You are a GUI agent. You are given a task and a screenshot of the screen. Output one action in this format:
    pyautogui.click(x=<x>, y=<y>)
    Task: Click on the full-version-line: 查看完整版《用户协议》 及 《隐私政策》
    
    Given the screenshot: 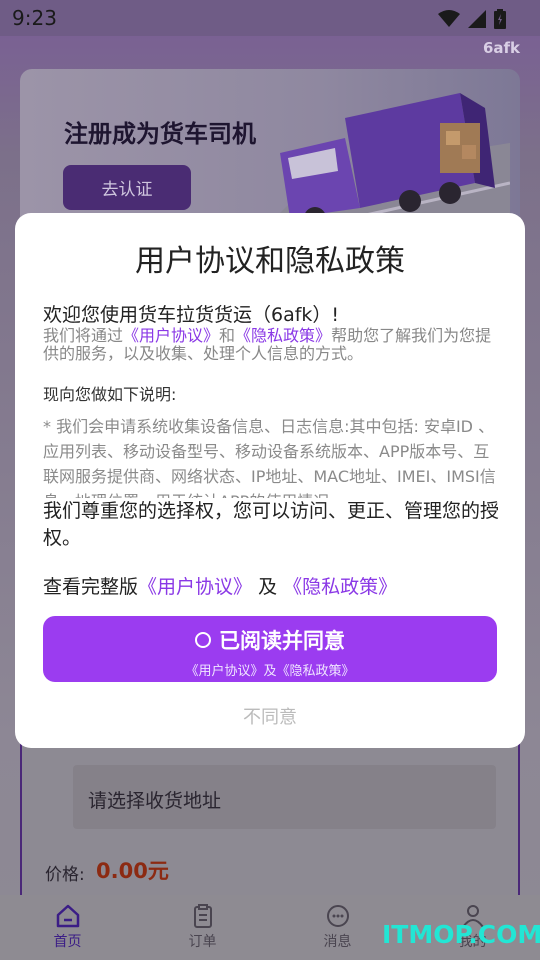 What is the action you would take?
    pyautogui.click(x=220, y=585)
    